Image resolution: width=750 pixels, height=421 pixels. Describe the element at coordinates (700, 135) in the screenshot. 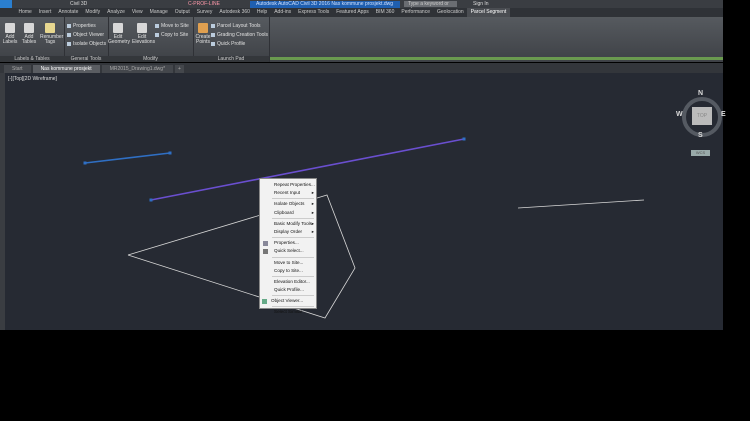

I see `compass-south: S` at that location.